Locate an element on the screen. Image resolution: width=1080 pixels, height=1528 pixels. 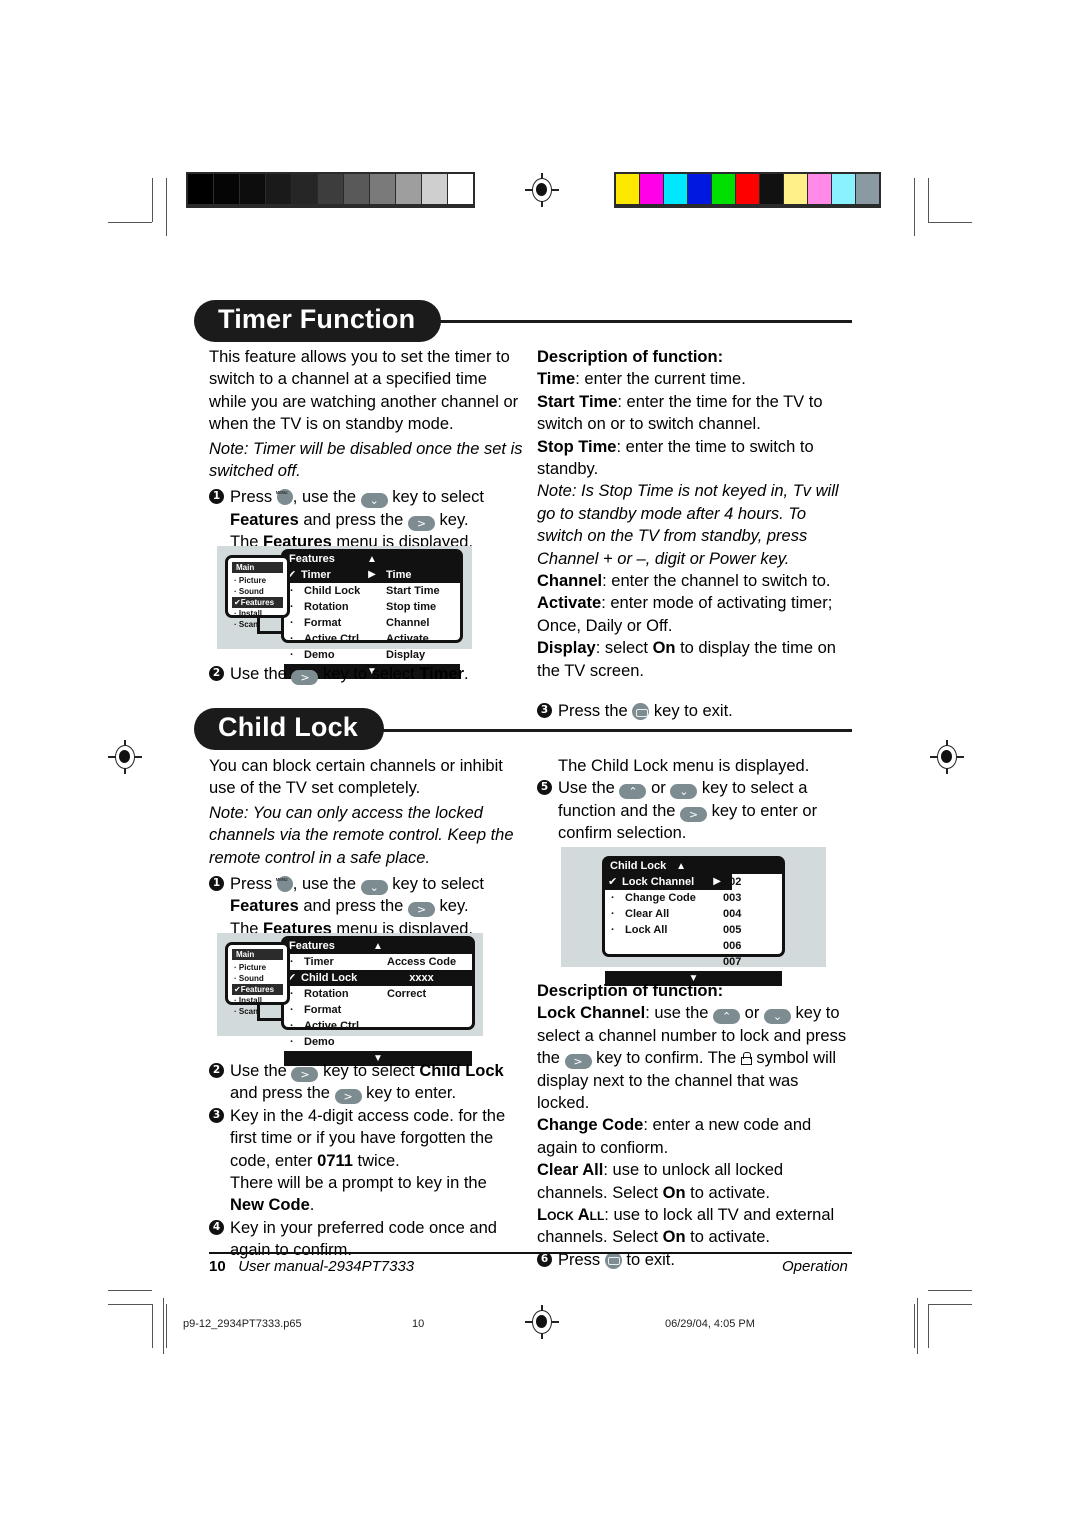
timer-step-2: 2 Use the > key to select Timer. is located at coordinates (368, 674).